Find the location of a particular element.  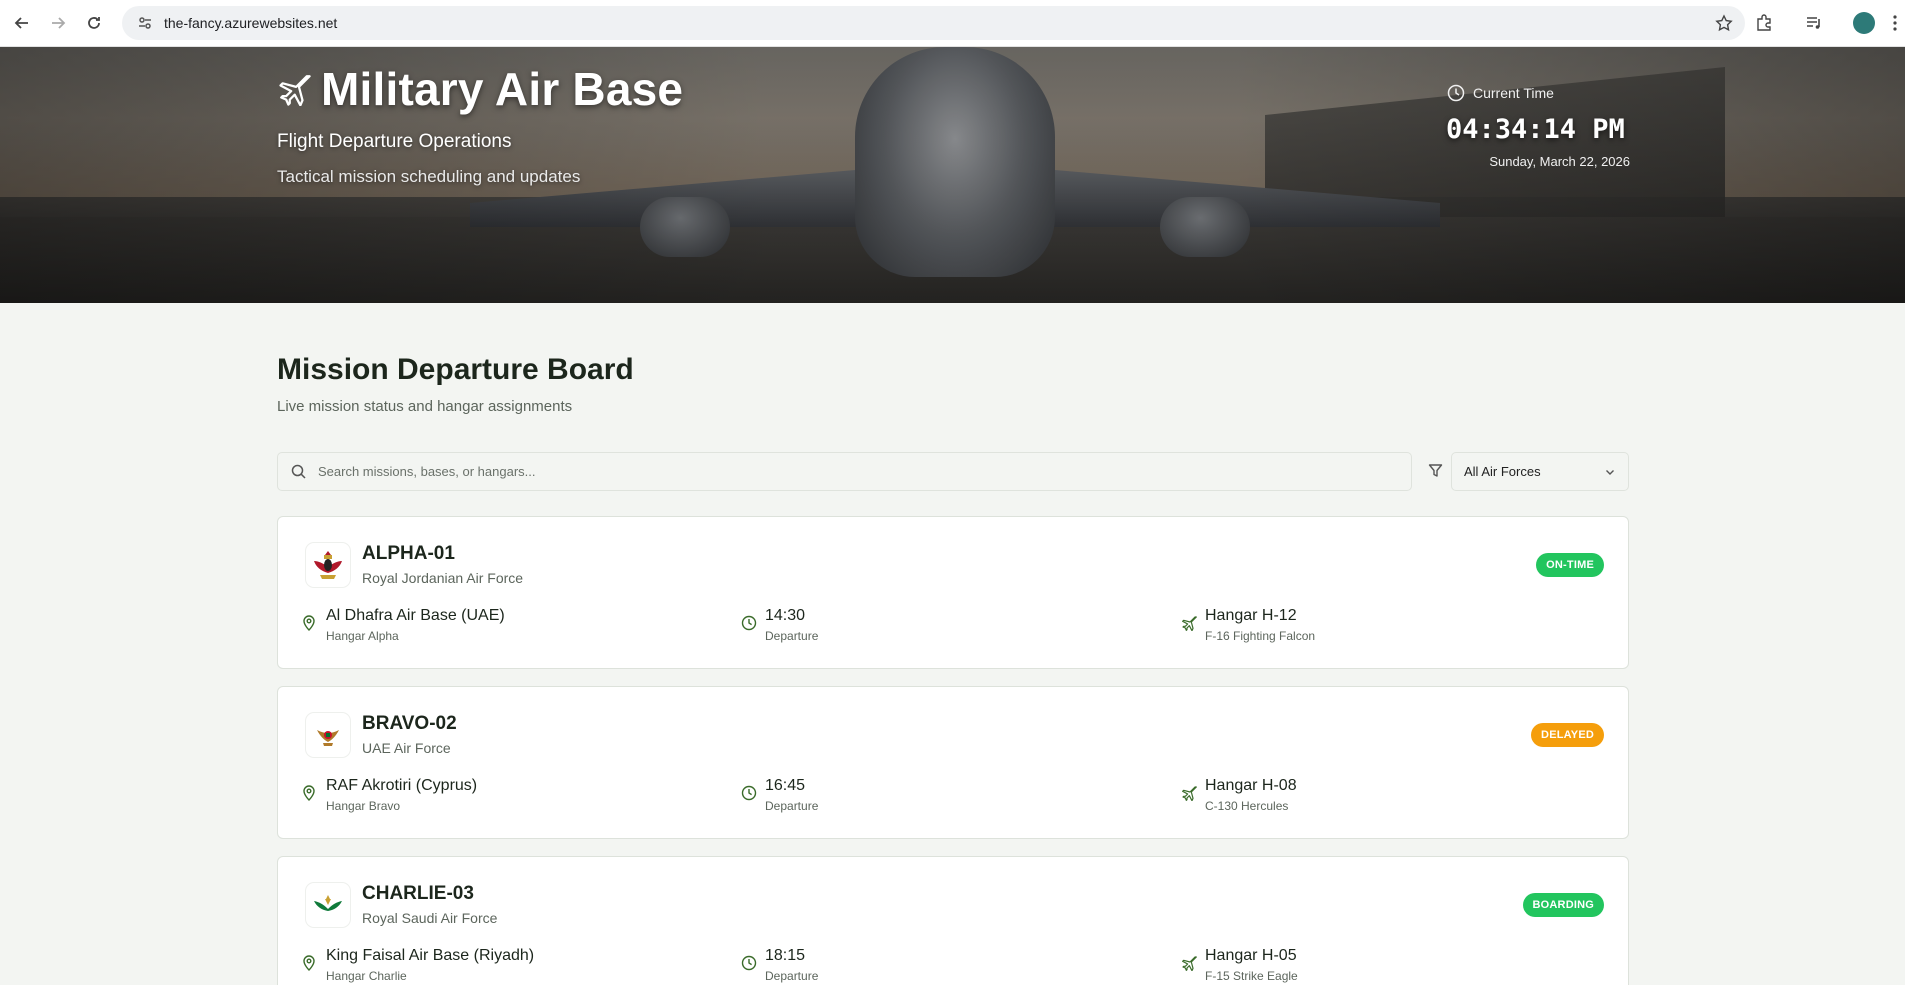

time-value: 18:15 is located at coordinates (785, 955).